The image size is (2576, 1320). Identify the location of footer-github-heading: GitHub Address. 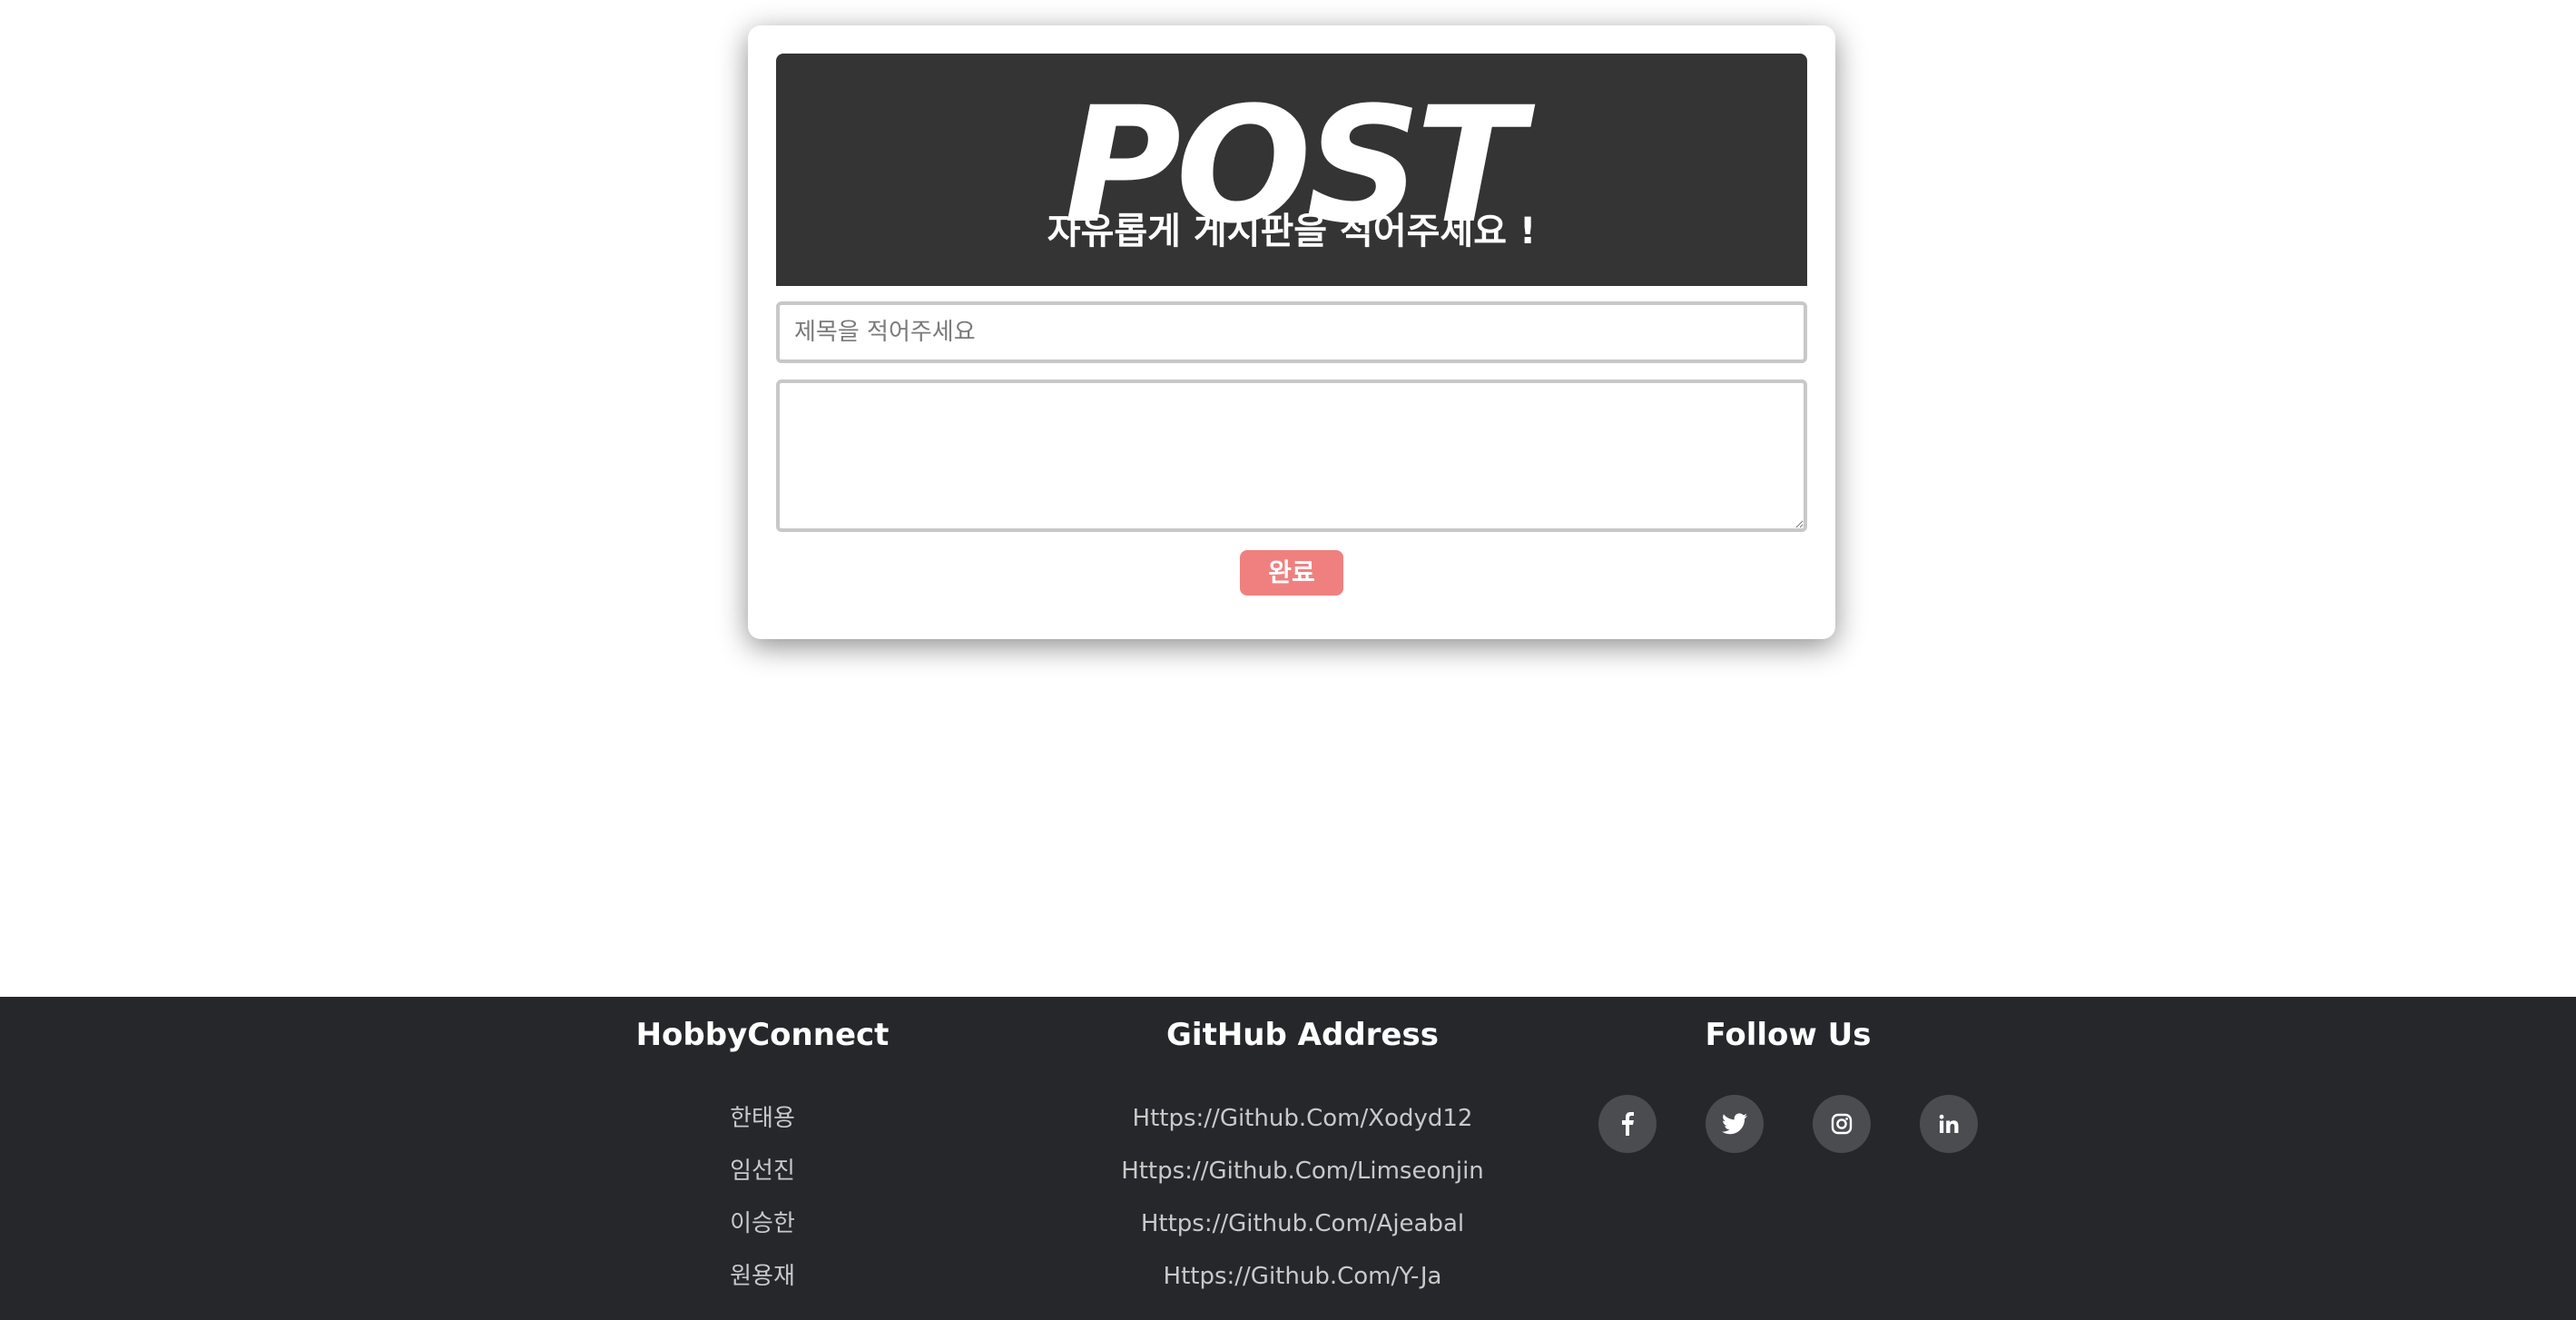
(1302, 1035).